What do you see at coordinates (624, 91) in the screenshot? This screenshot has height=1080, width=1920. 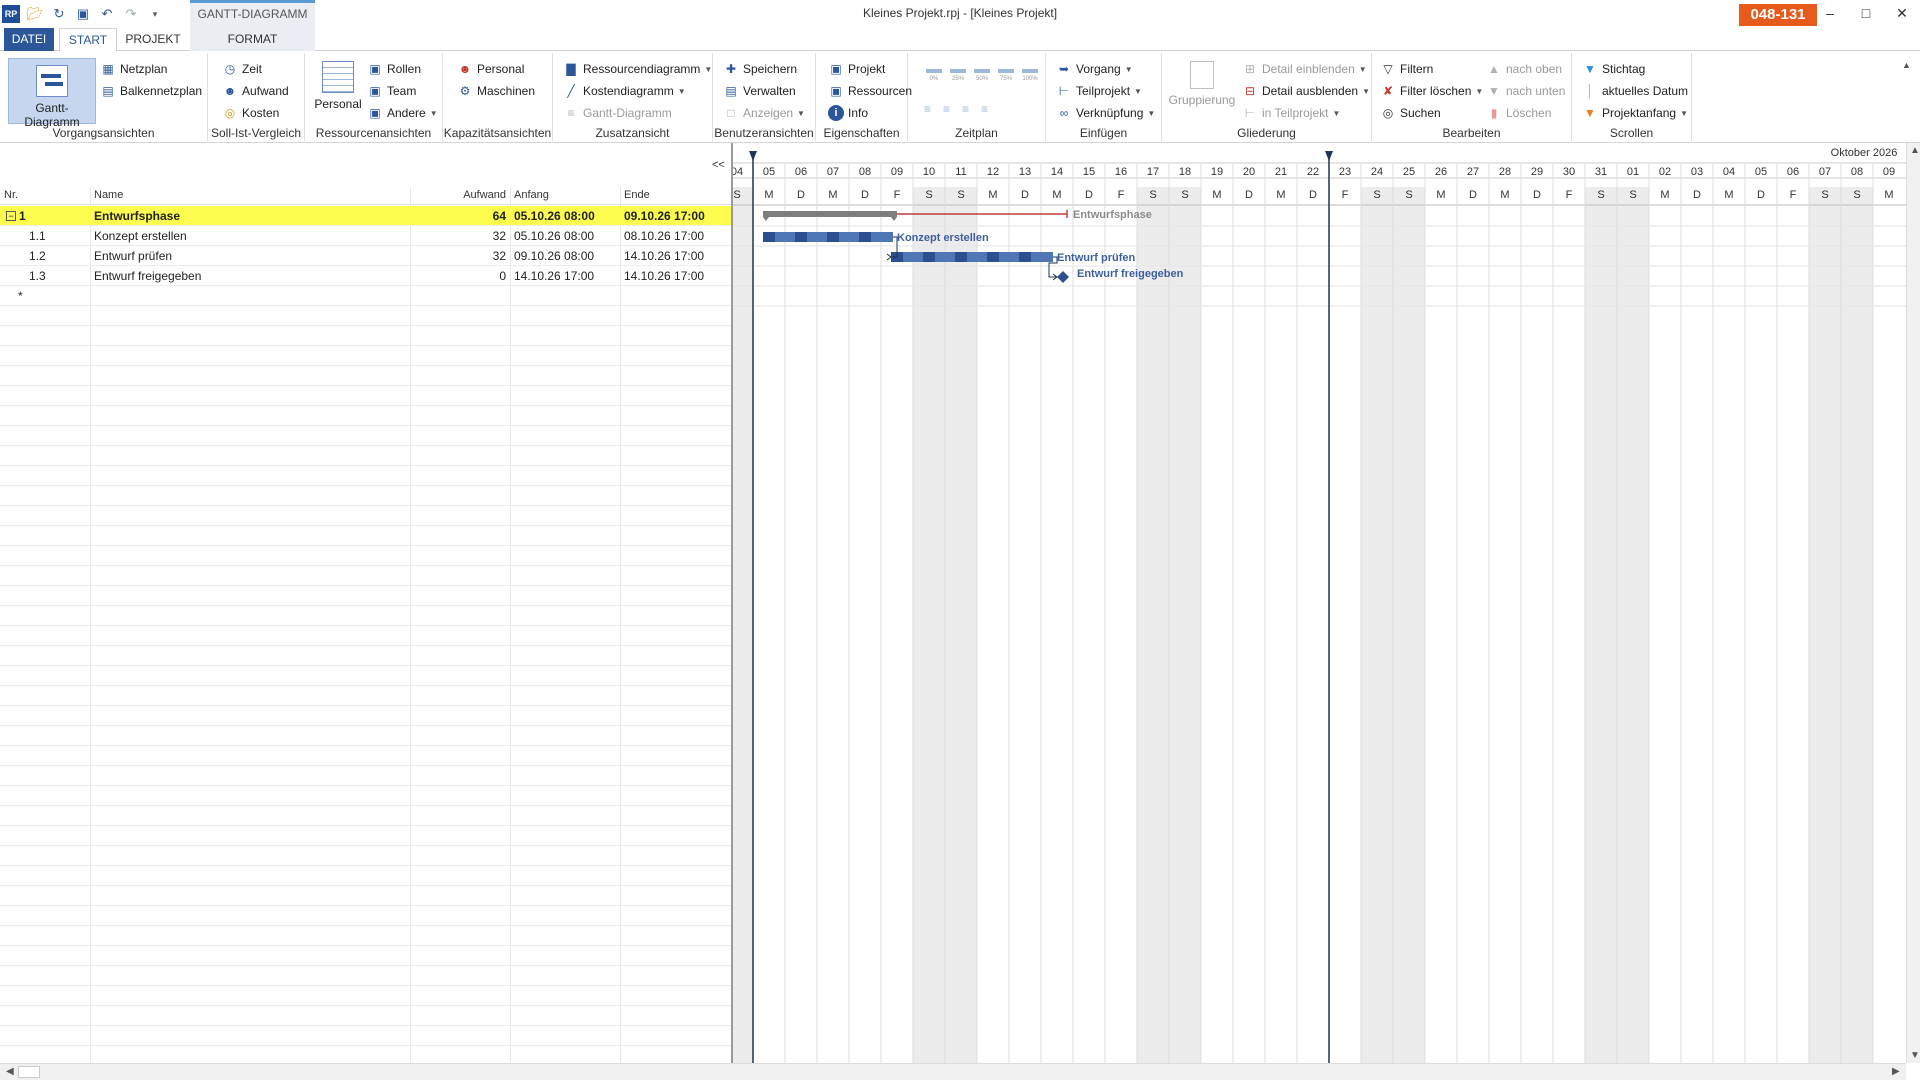 I see `kostendiagramm-button: ╱ Kostendiagramm ▼` at bounding box center [624, 91].